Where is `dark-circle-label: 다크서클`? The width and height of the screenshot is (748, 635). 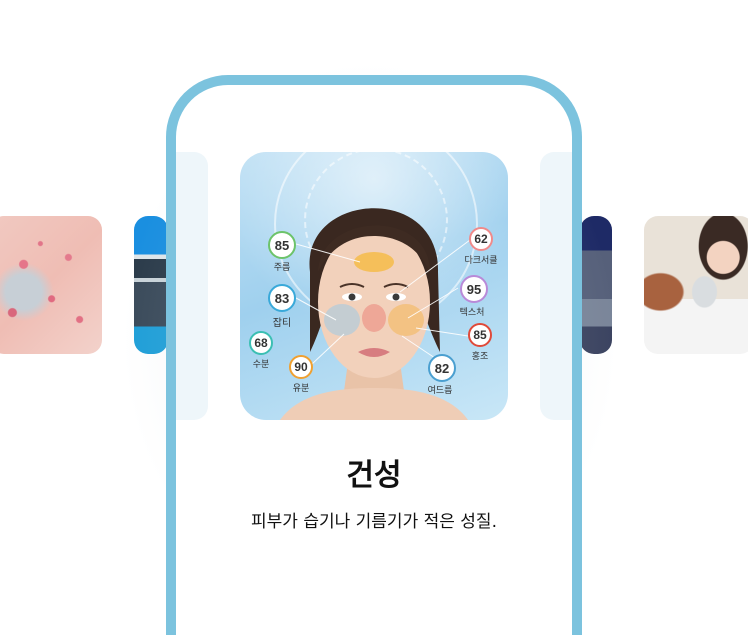 dark-circle-label: 다크서클 is located at coordinates (481, 261).